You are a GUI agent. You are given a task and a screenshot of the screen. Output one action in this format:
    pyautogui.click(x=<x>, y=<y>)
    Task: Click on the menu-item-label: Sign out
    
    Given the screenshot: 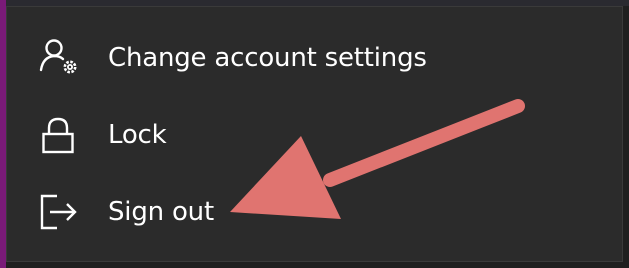 What is the action you would take?
    pyautogui.click(x=161, y=212)
    